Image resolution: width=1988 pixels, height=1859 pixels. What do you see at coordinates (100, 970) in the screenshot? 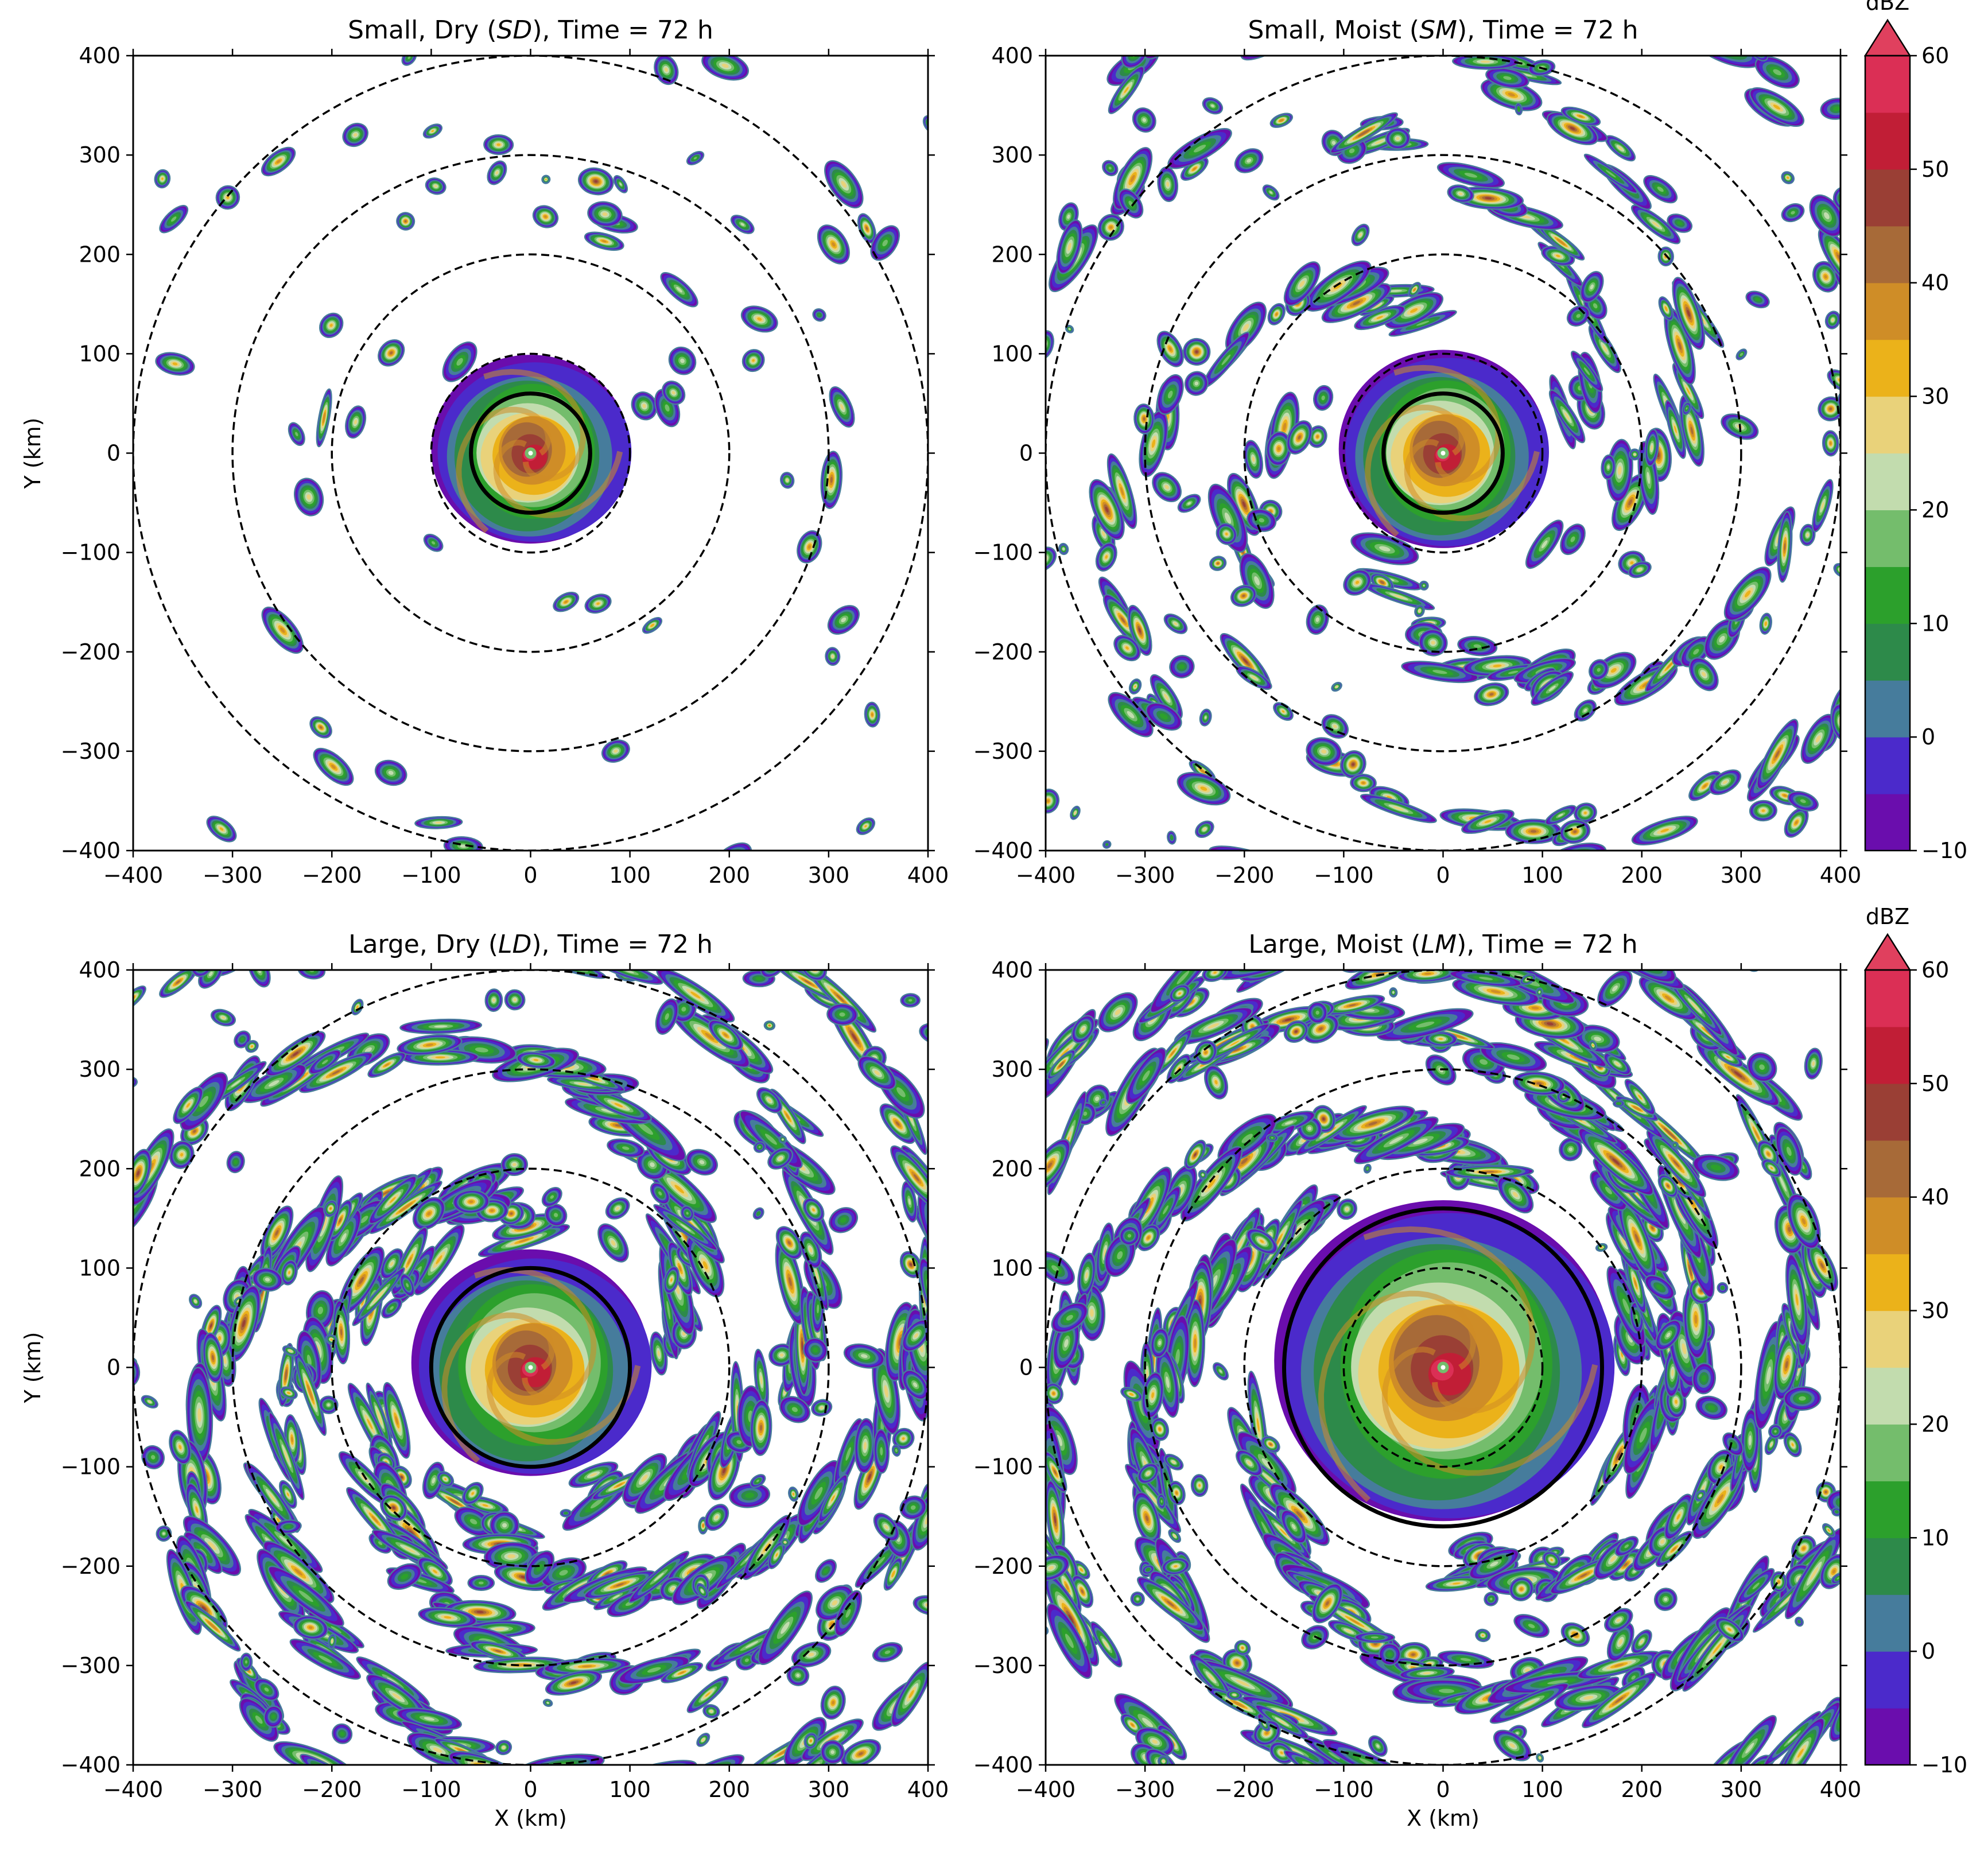
I see `y-tick-label: 400` at bounding box center [100, 970].